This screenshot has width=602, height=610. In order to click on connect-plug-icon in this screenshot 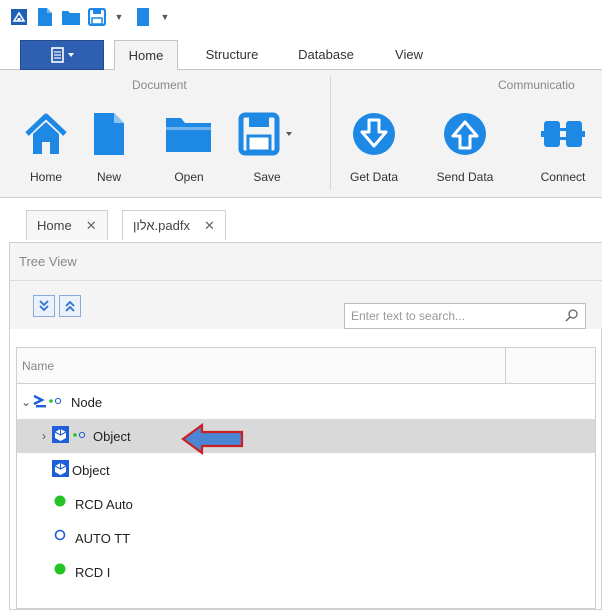, I will do `click(563, 134)`.